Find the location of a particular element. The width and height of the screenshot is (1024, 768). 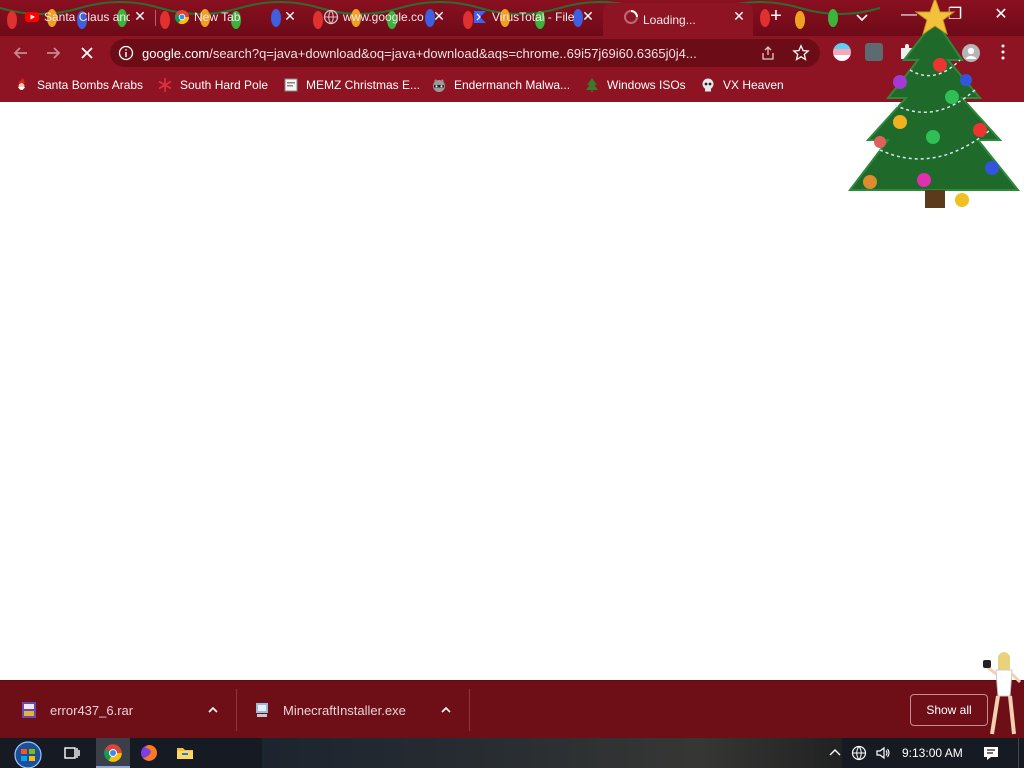

winrar-archive-icon is located at coordinates (29, 710).